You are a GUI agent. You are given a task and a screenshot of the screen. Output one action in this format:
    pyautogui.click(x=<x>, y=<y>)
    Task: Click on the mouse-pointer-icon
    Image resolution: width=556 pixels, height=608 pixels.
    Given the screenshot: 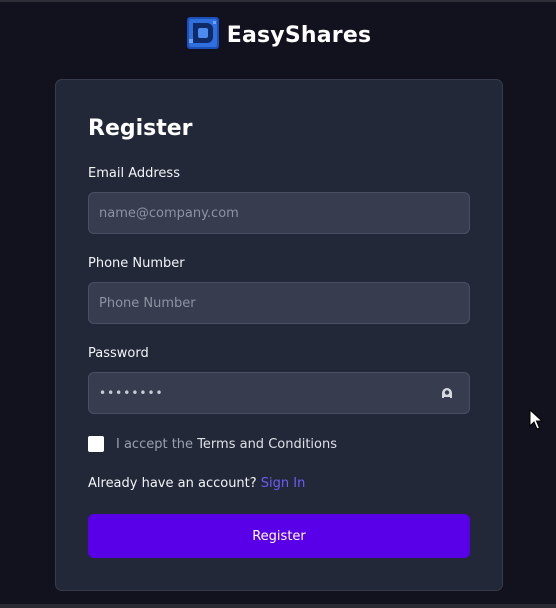 What is the action you would take?
    pyautogui.click(x=536, y=421)
    